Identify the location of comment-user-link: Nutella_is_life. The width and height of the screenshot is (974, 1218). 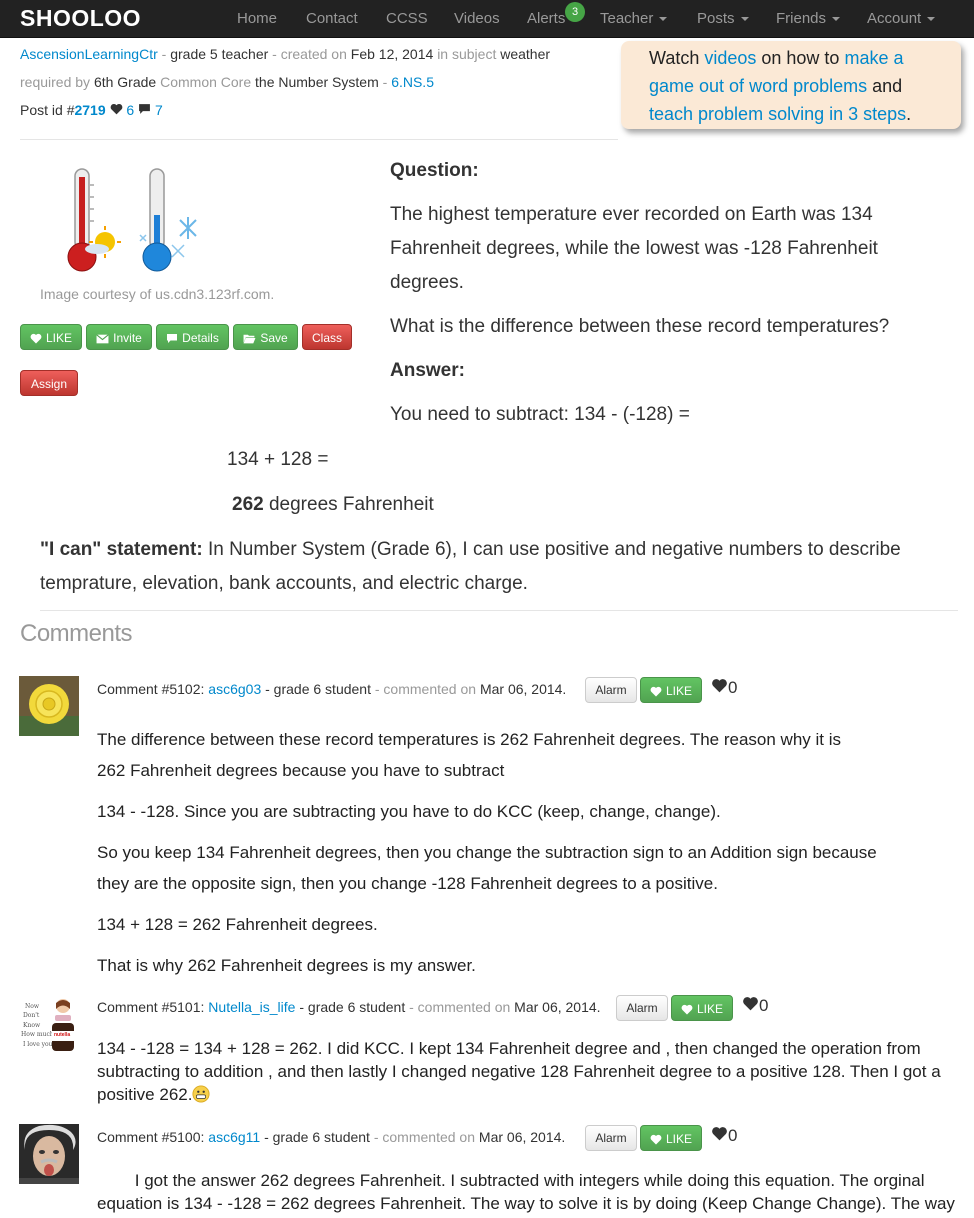
(251, 1007).